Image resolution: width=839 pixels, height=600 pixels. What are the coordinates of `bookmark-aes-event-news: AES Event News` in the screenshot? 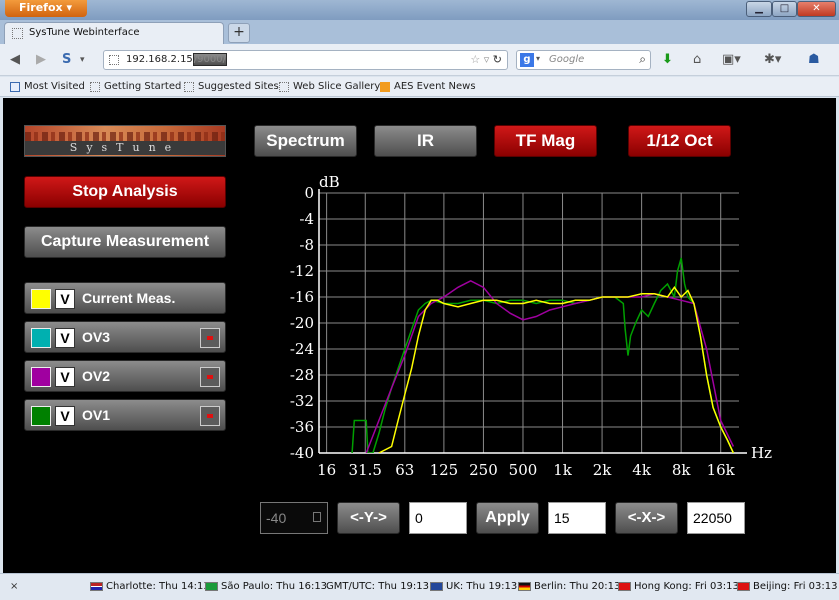 It's located at (428, 86).